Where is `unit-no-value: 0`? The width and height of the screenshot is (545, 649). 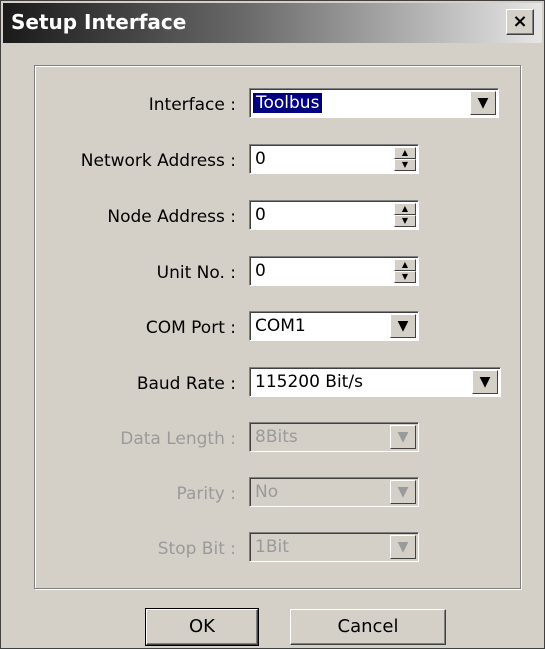 unit-no-value: 0 is located at coordinates (260, 271).